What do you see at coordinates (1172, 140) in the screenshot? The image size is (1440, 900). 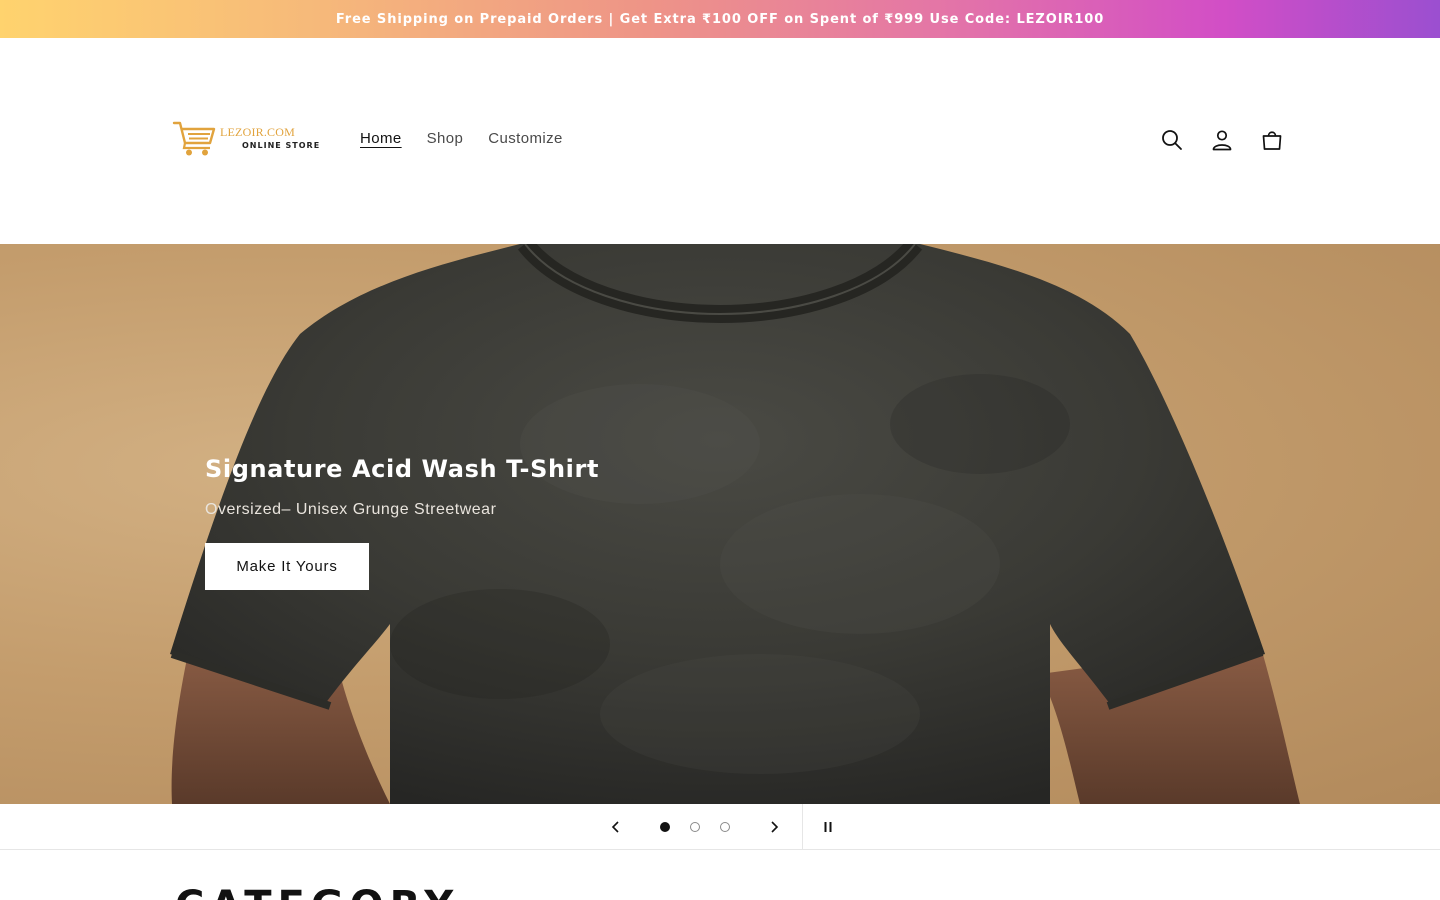 I see `search-icon` at bounding box center [1172, 140].